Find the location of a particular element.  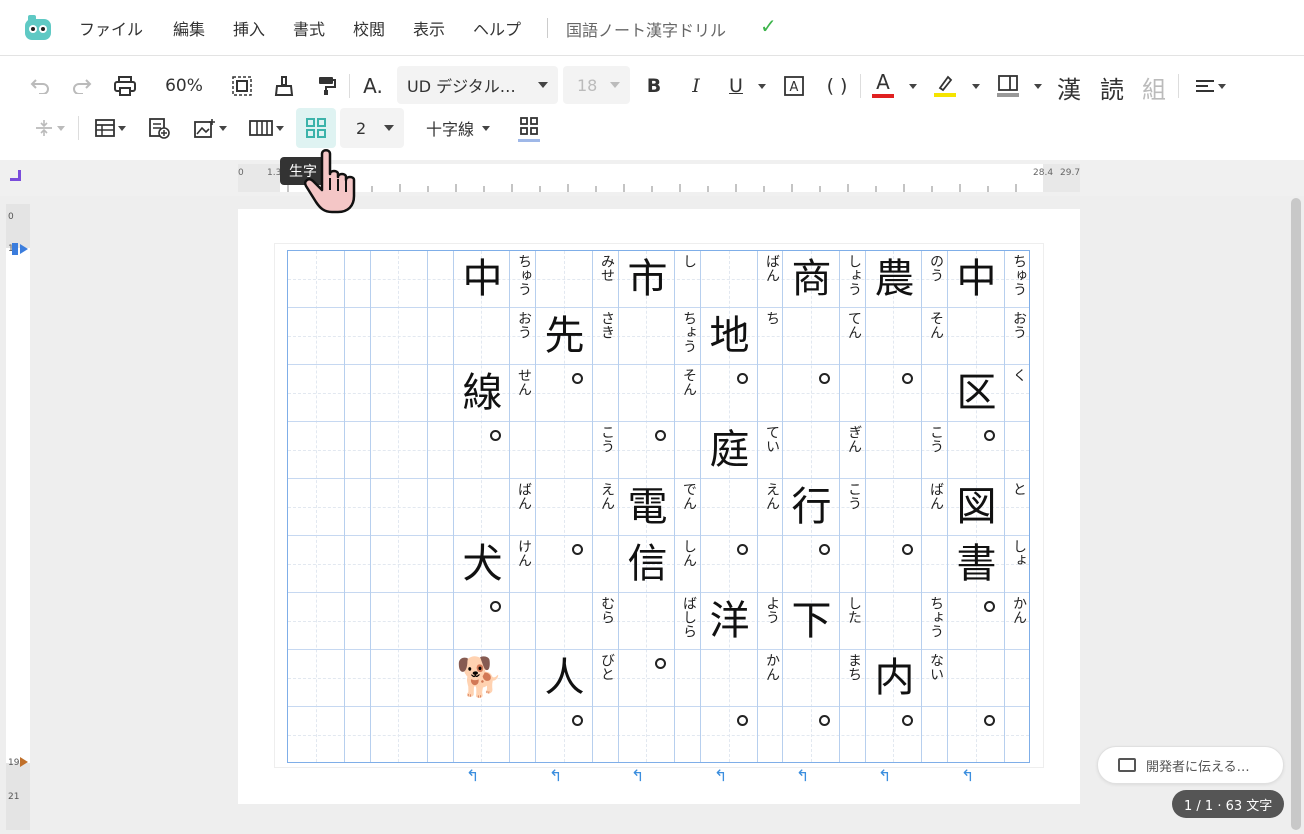

menu-file: ファイル is located at coordinates (111, 28).